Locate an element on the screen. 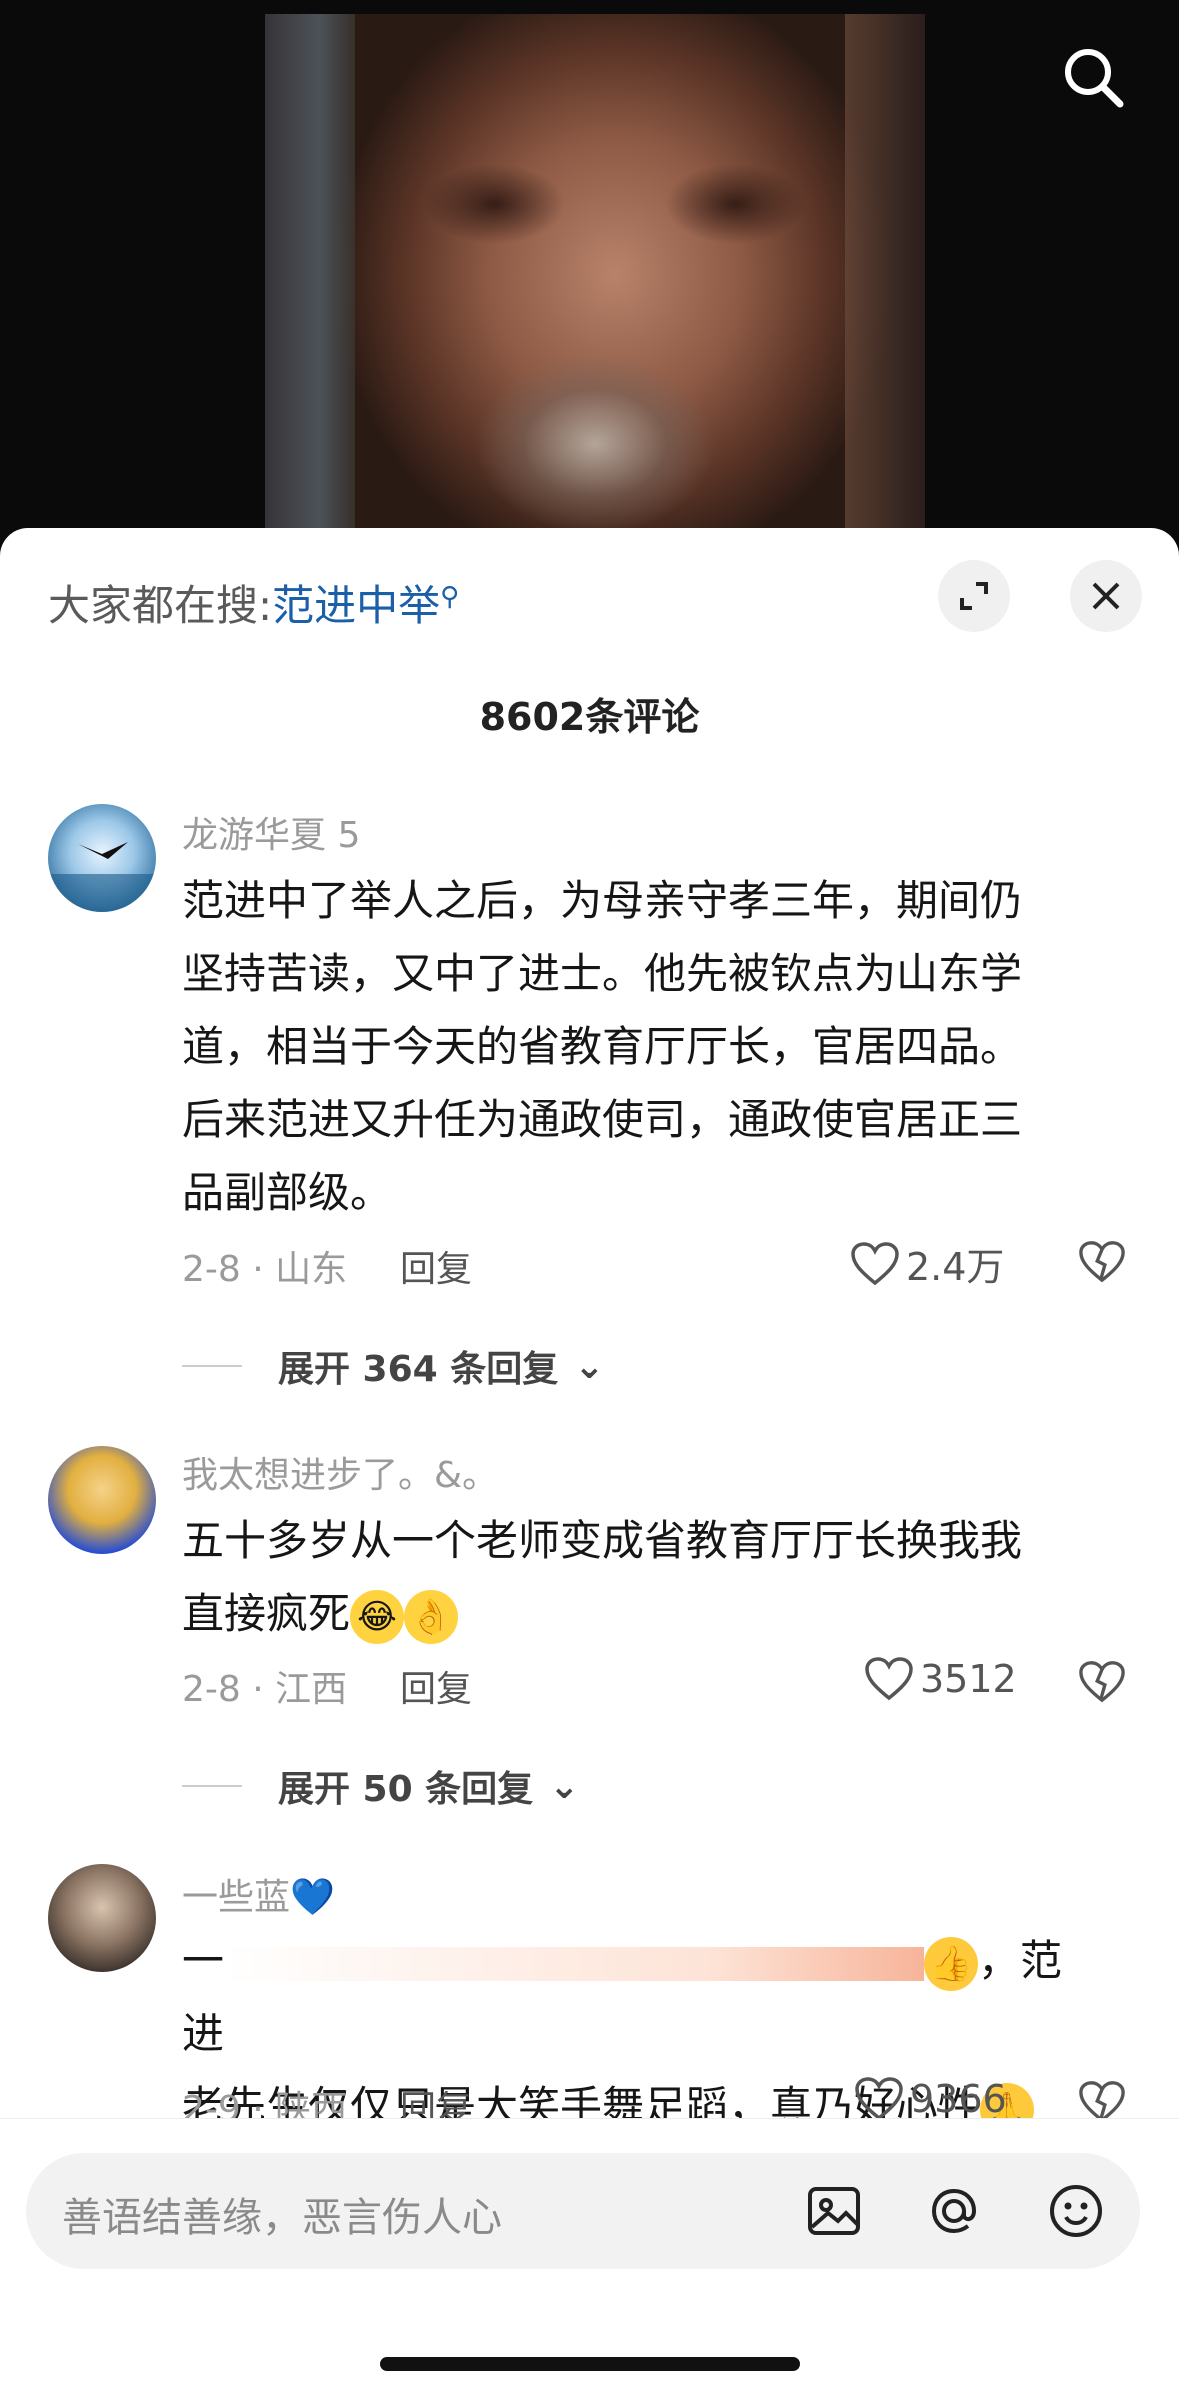  expand-sheet-button is located at coordinates (974, 596).